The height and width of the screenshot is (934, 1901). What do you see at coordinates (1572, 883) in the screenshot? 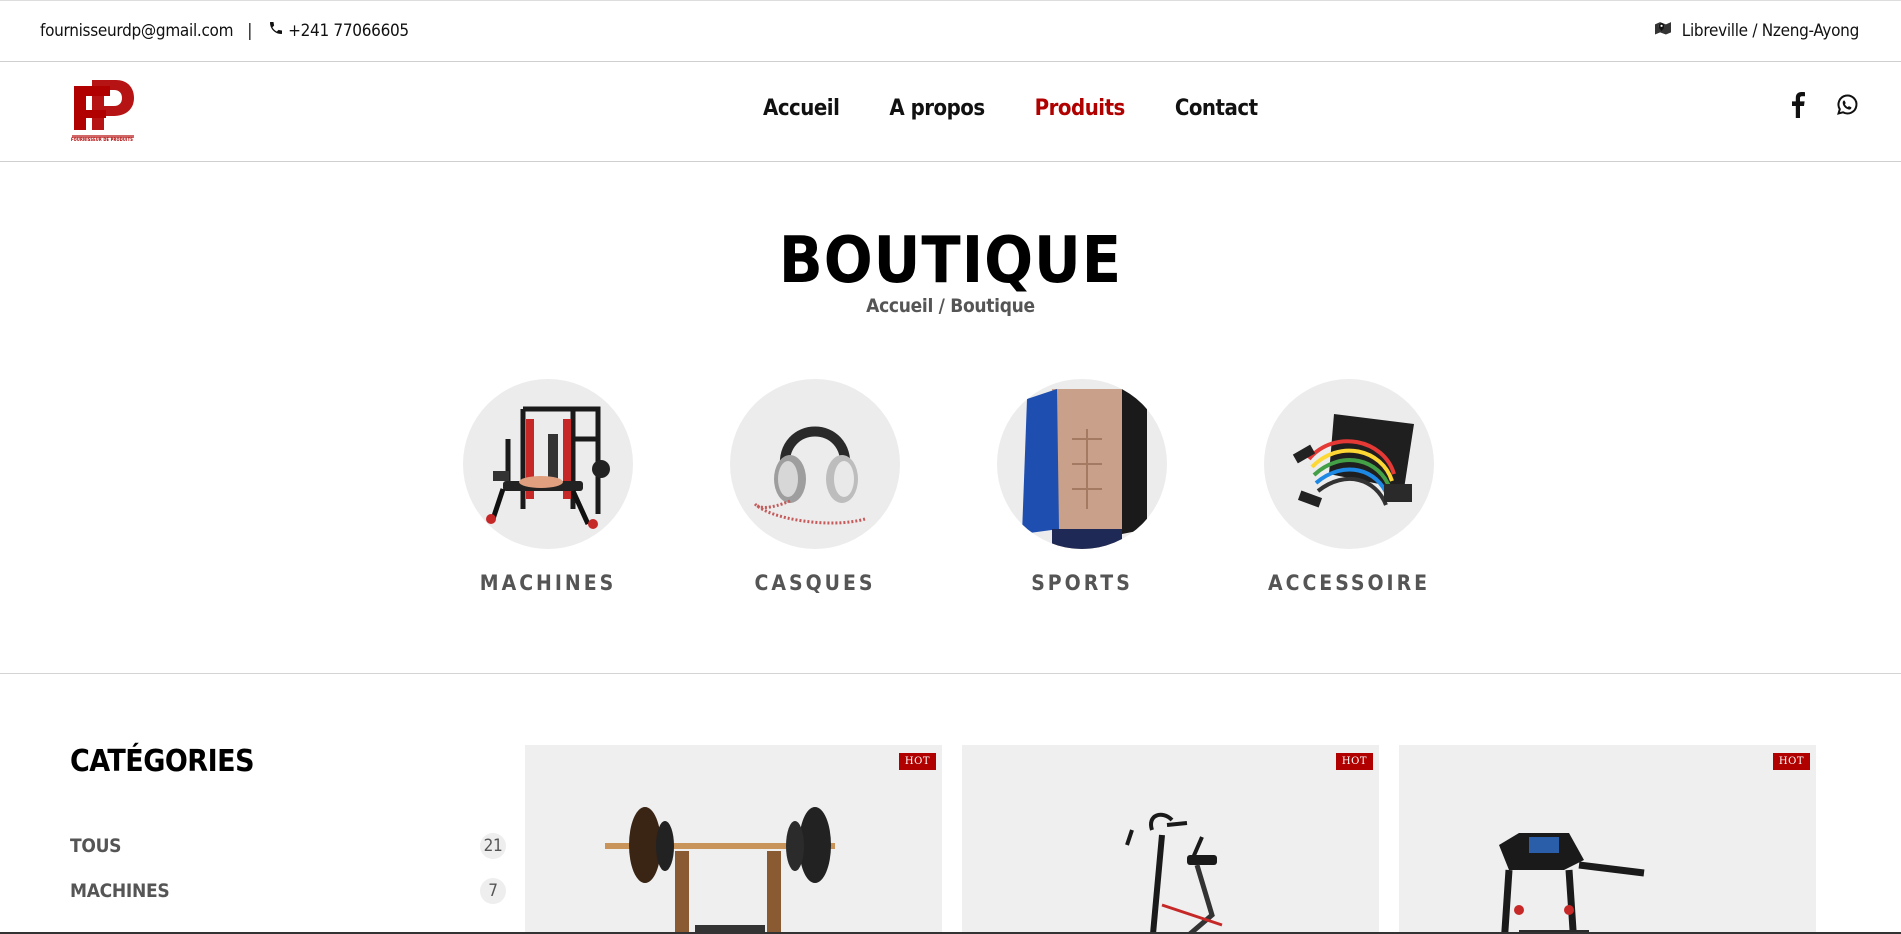
I see `treadmill-image` at bounding box center [1572, 883].